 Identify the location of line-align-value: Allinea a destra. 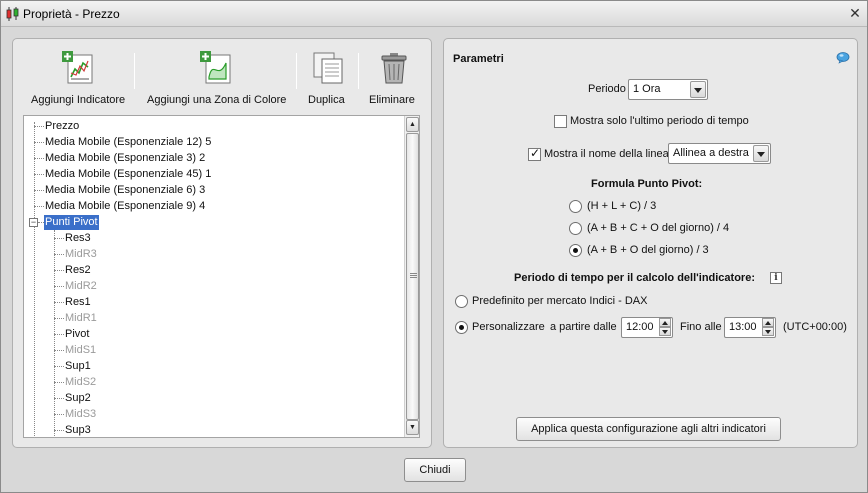
(711, 153).